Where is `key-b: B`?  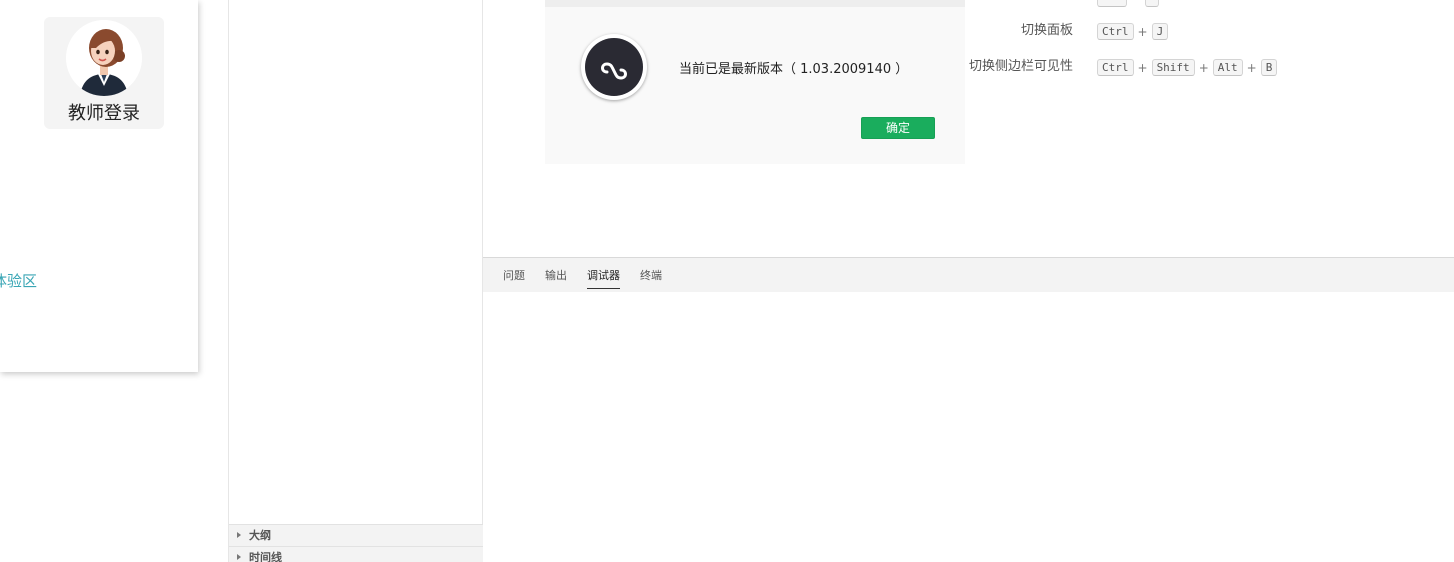
key-b: B is located at coordinates (1269, 67).